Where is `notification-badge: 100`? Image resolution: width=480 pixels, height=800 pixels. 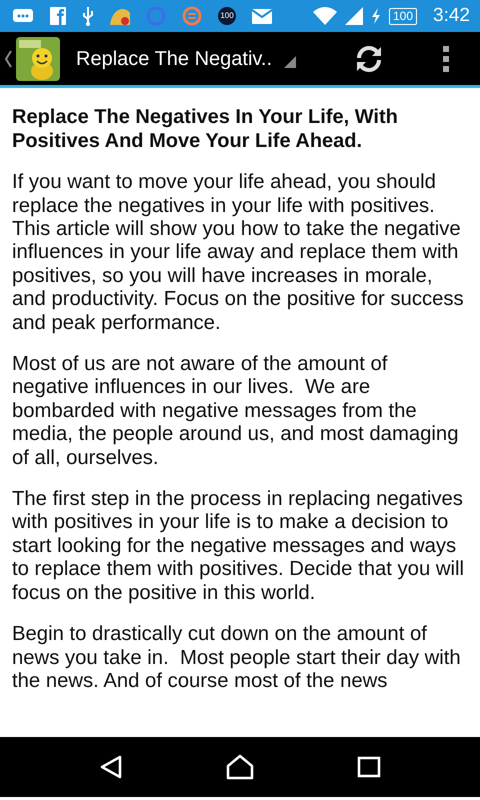 notification-badge: 100 is located at coordinates (227, 16).